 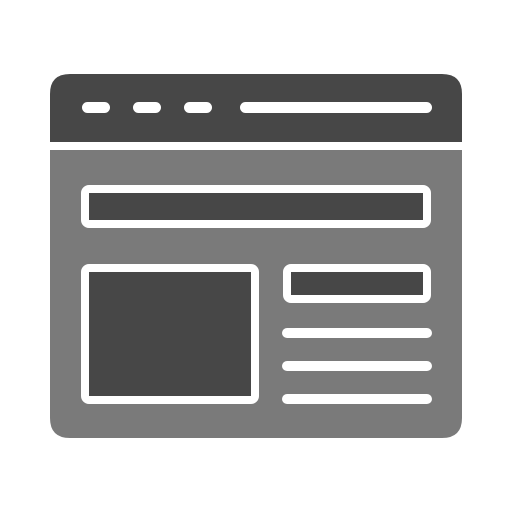 I want to click on header-banner, so click(x=256, y=206).